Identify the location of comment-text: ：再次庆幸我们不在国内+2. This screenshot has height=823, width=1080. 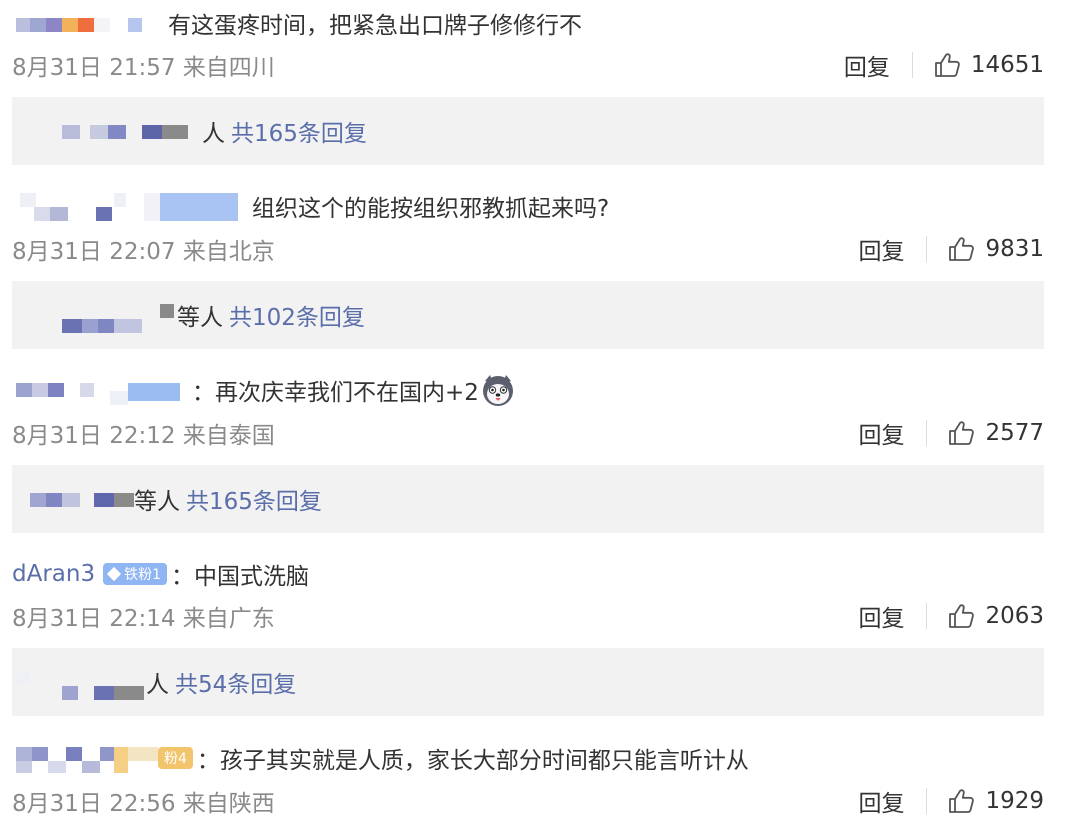
(335, 393).